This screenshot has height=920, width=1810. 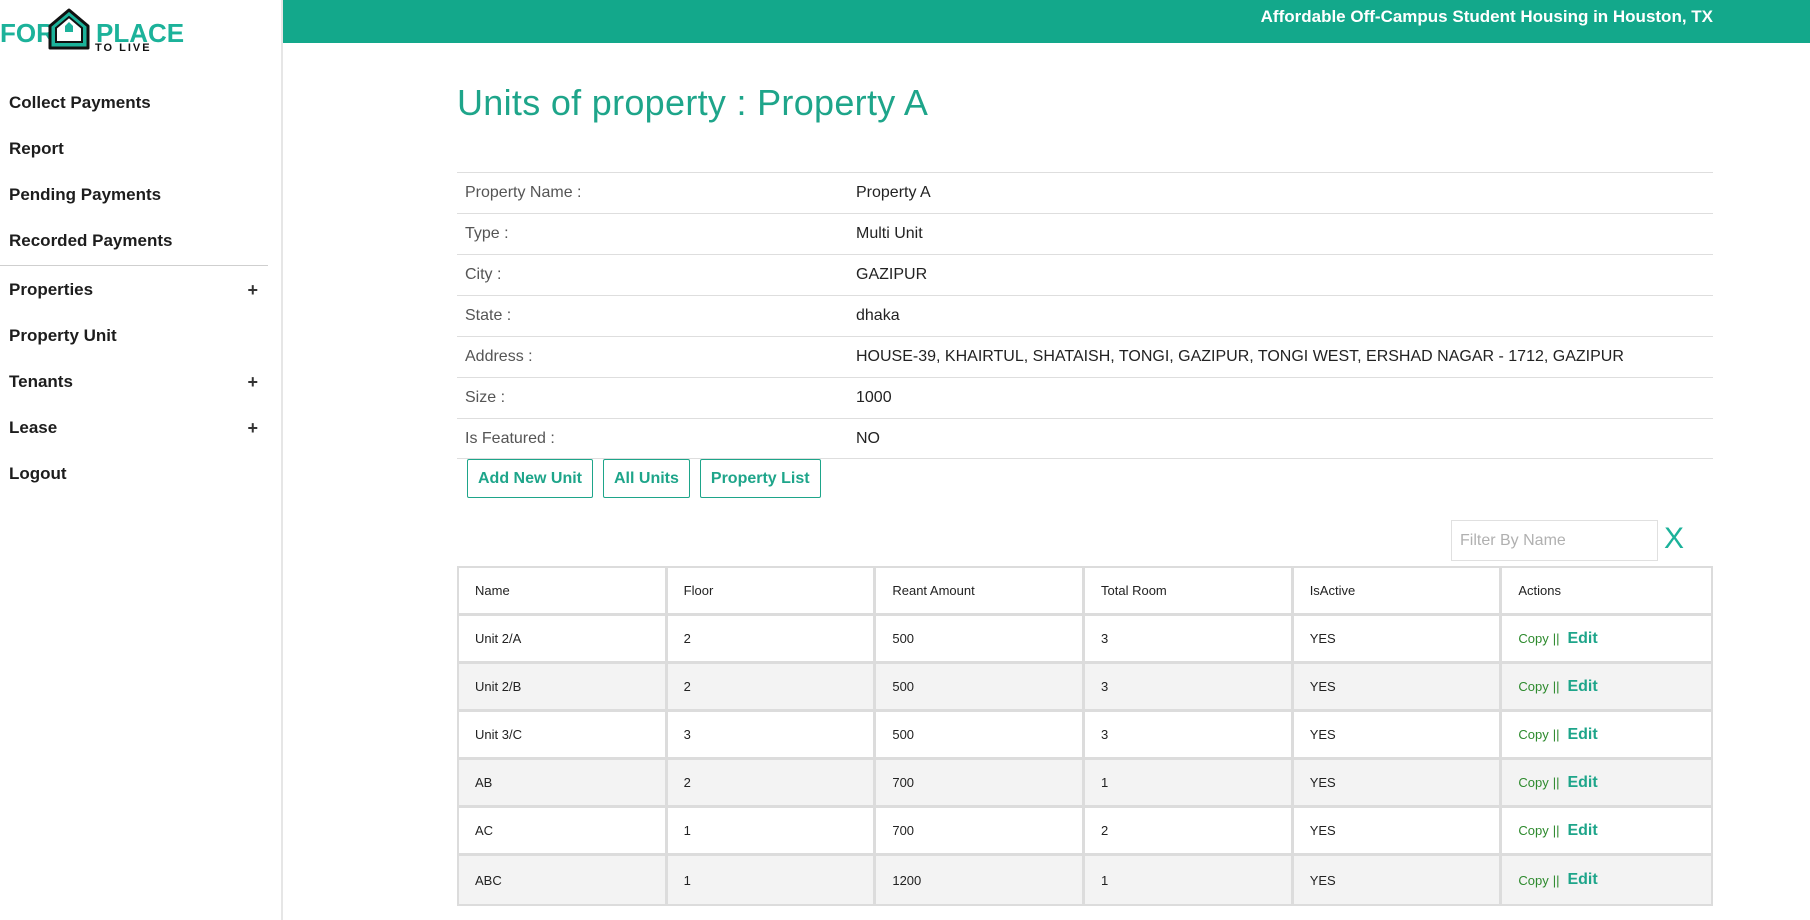 I want to click on cell-rooms: 2, so click(x=1189, y=830).